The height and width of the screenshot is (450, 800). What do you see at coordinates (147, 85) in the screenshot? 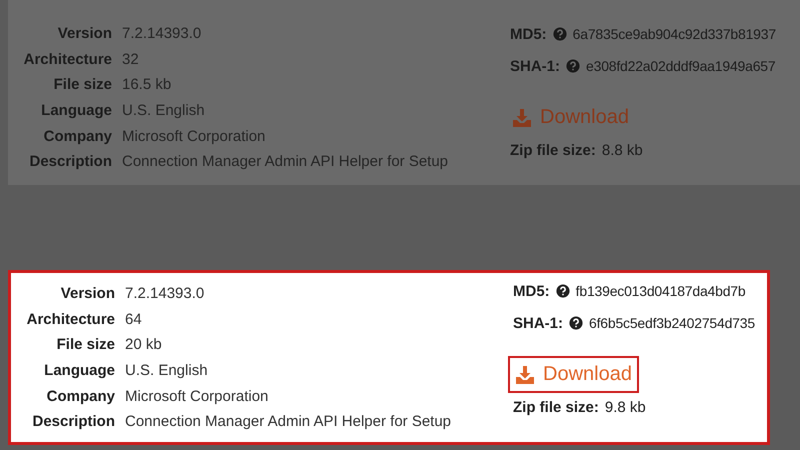
I see `field-value: 16.5 kb` at bounding box center [147, 85].